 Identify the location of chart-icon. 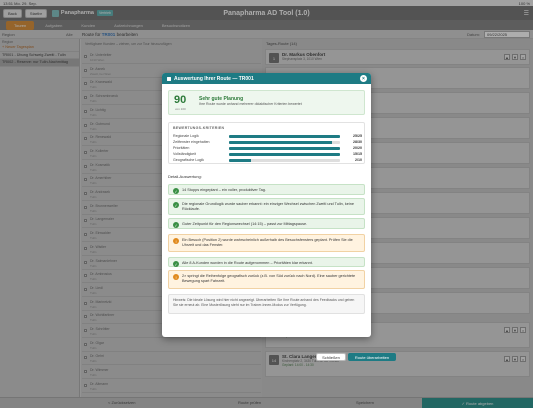
(169, 78).